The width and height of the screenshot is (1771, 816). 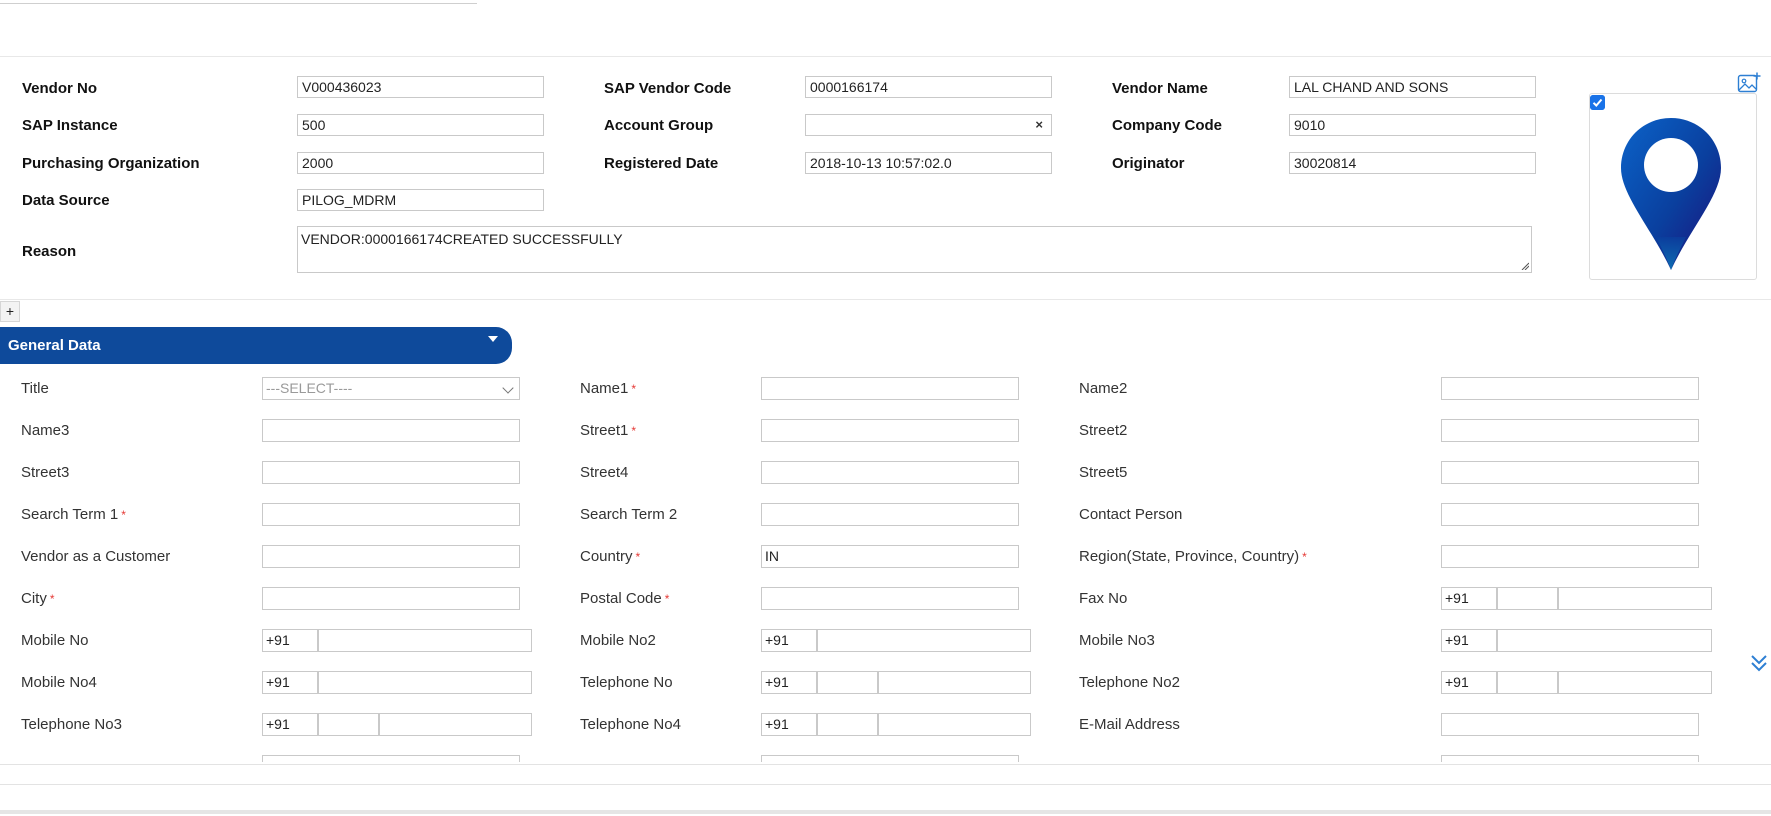 I want to click on data-source-field: PILOG_MDRM, so click(x=420, y=200).